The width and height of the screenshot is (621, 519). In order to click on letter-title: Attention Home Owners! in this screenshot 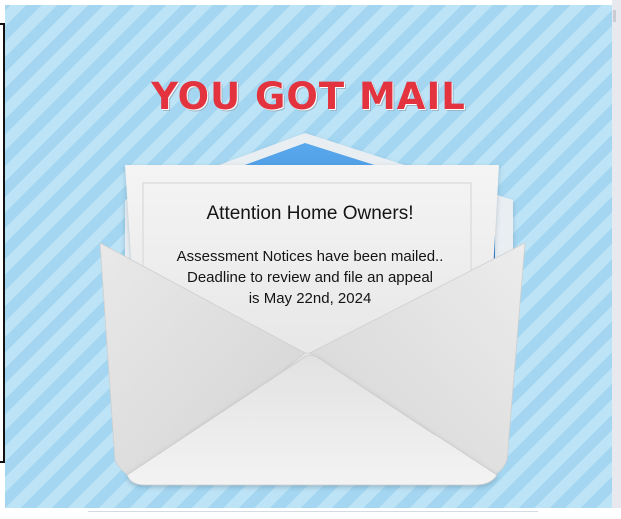, I will do `click(310, 213)`.